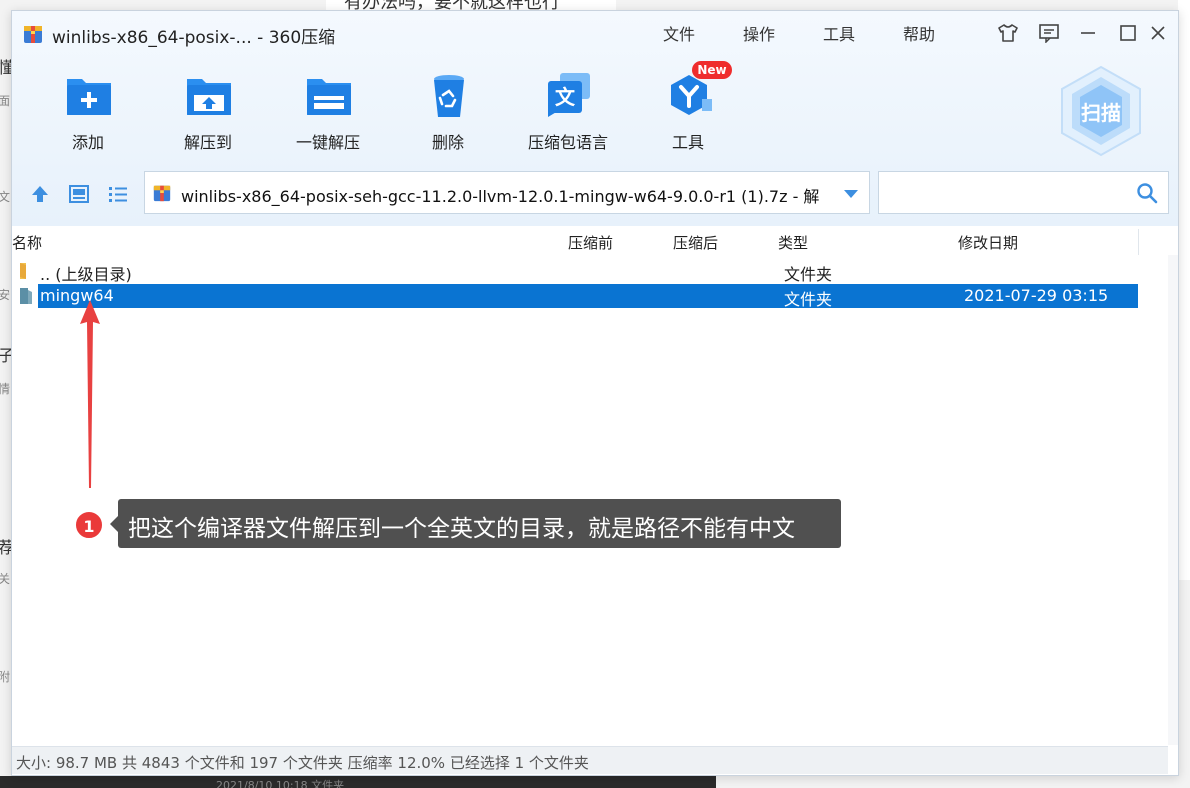  What do you see at coordinates (567, 142) in the screenshot?
I see `language-label: 压缩包语言` at bounding box center [567, 142].